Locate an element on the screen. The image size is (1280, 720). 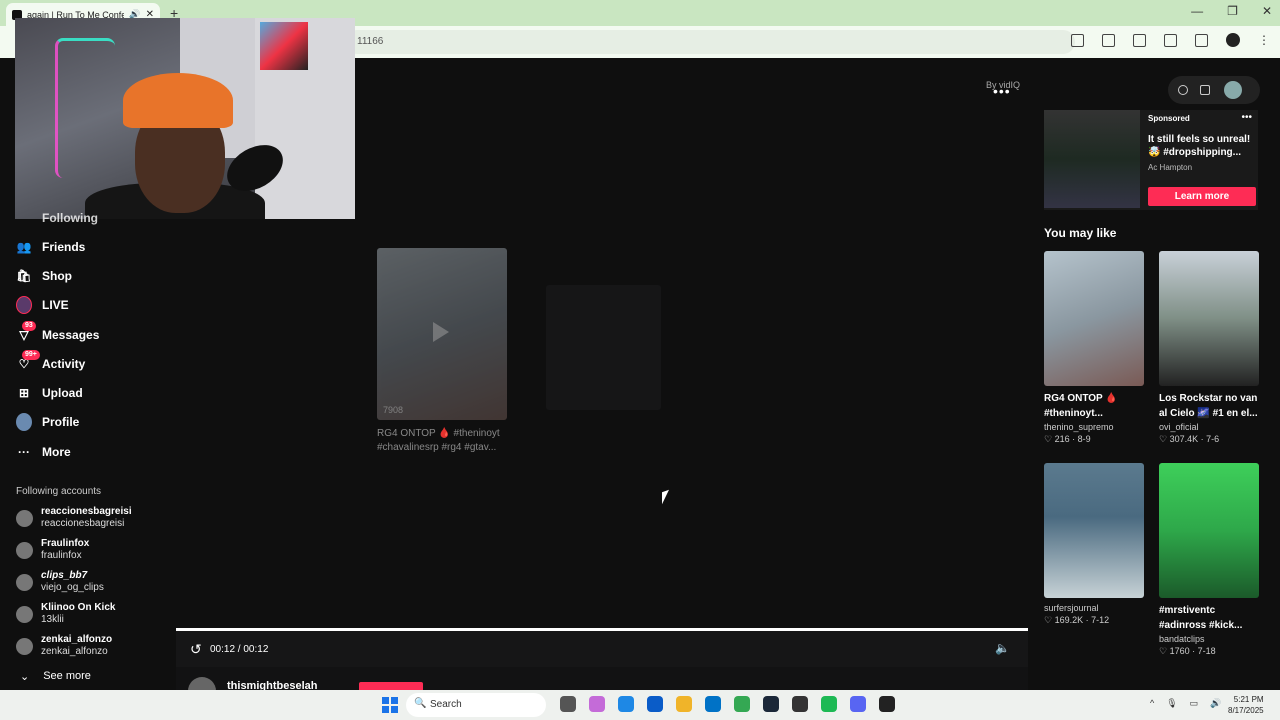
messages-badge: 93 is located at coordinates (29, 326).